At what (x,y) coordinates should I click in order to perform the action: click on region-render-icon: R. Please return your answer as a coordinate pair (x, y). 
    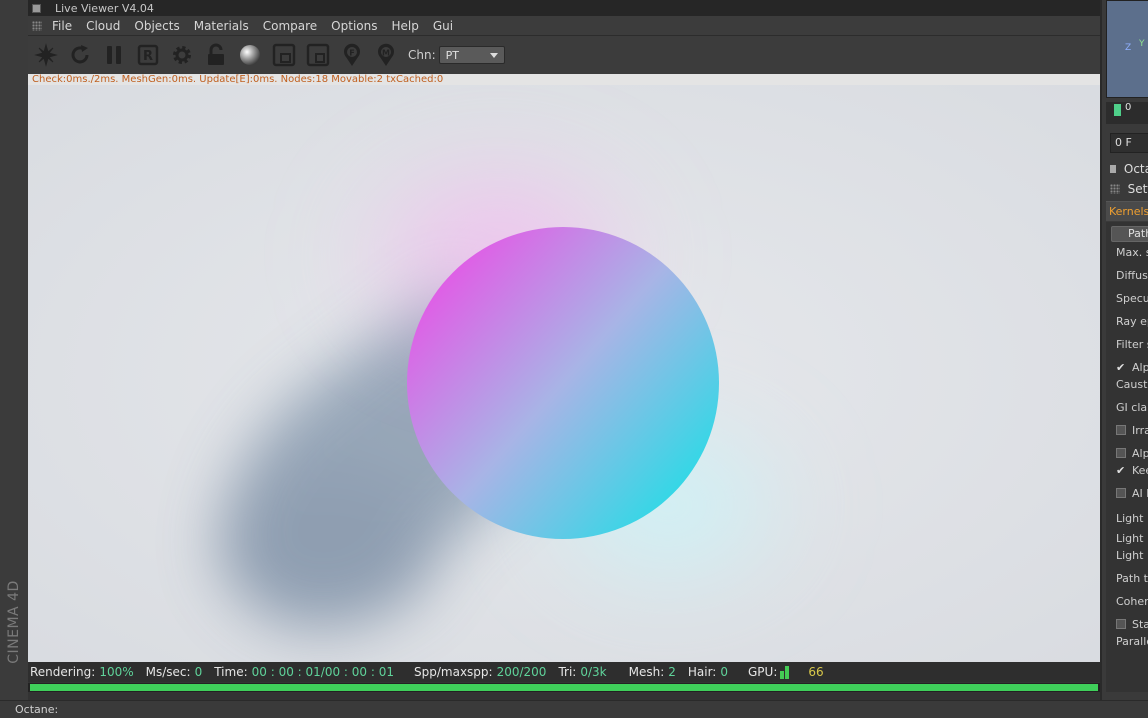
    Looking at the image, I should click on (148, 55).